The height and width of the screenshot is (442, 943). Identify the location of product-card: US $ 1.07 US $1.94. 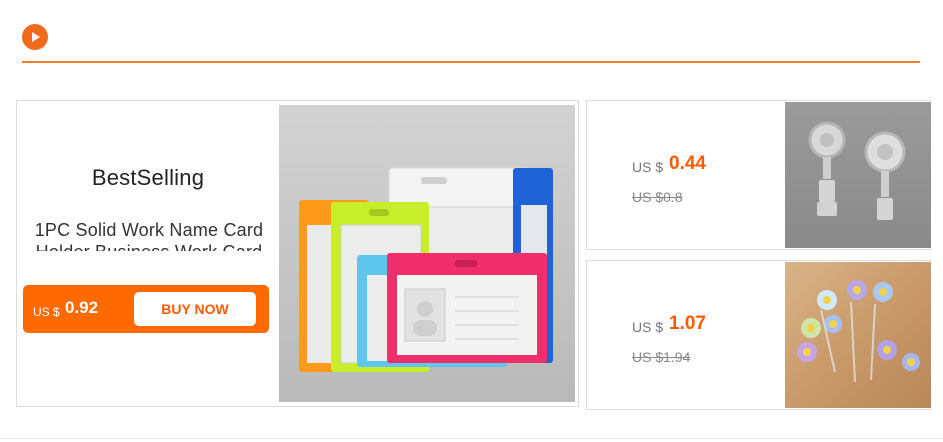
(758, 335).